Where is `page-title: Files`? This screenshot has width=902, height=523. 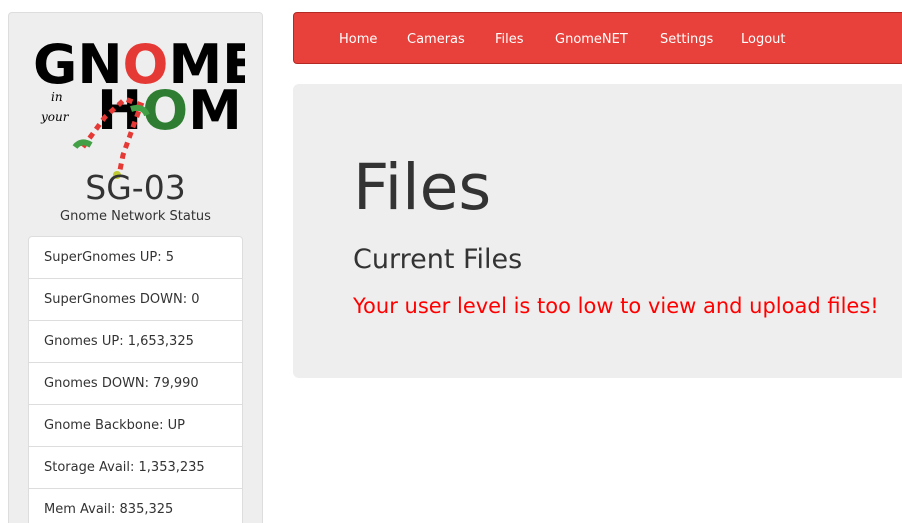 page-title: Files is located at coordinates (422, 187).